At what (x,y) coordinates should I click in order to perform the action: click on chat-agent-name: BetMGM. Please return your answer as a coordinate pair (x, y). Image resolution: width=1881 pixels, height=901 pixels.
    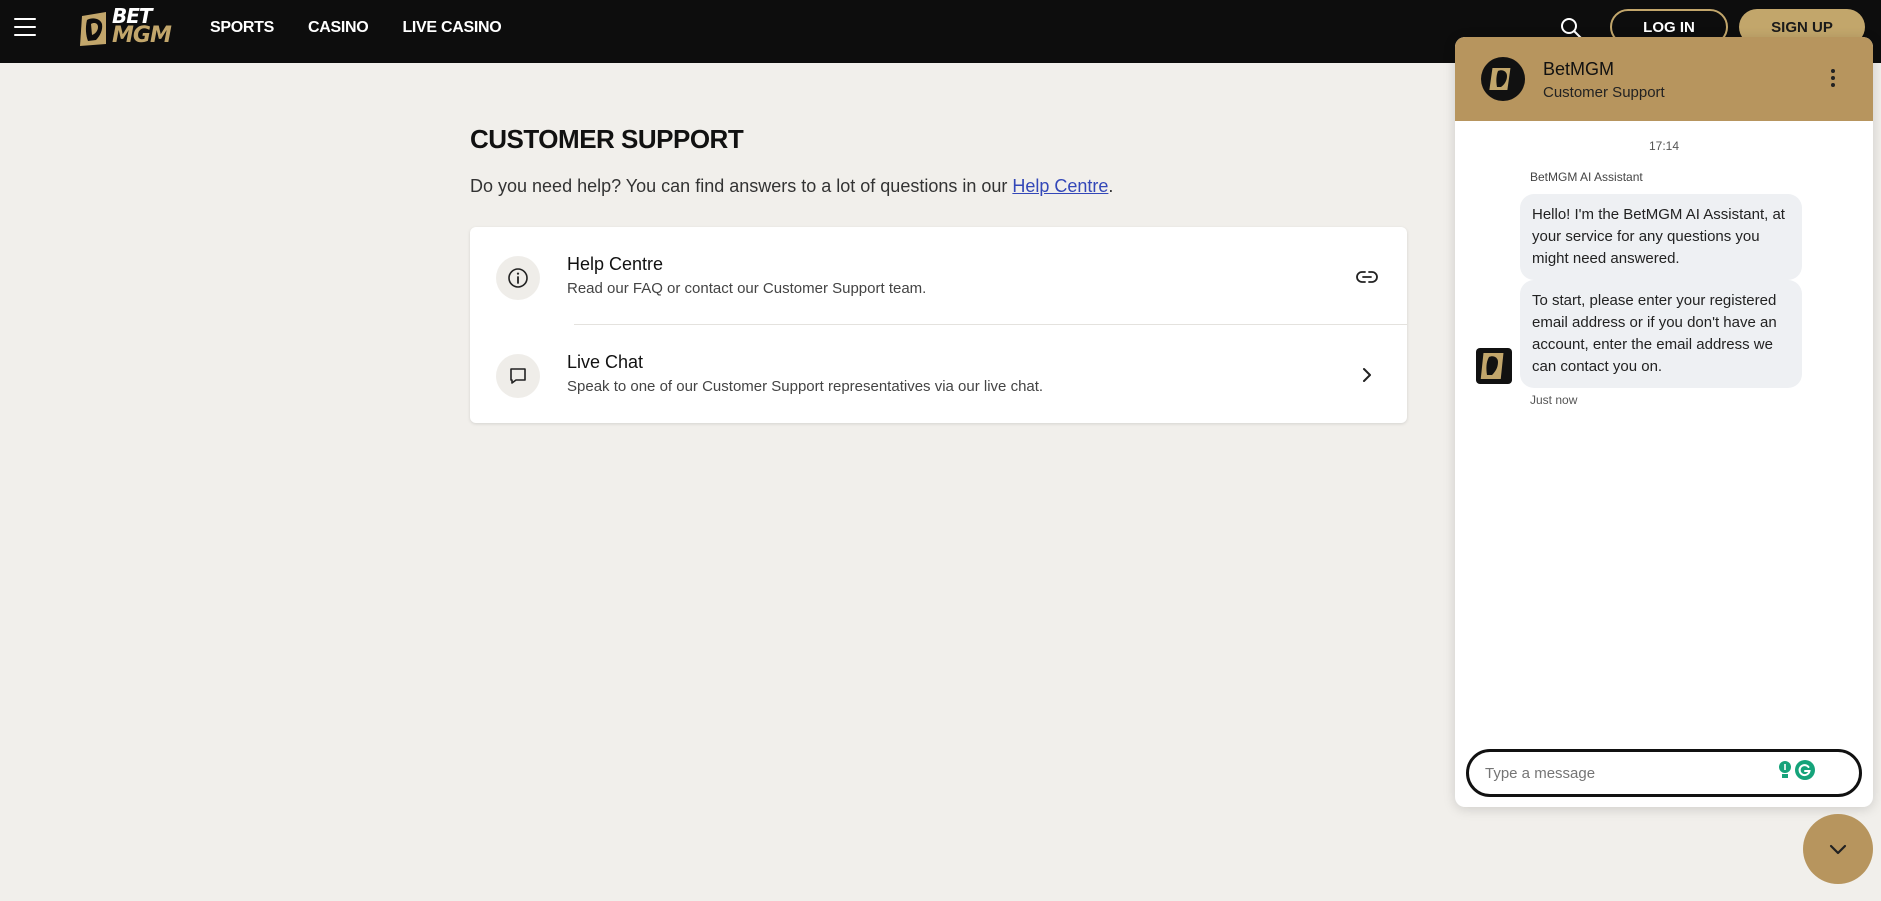
    Looking at the image, I should click on (1579, 69).